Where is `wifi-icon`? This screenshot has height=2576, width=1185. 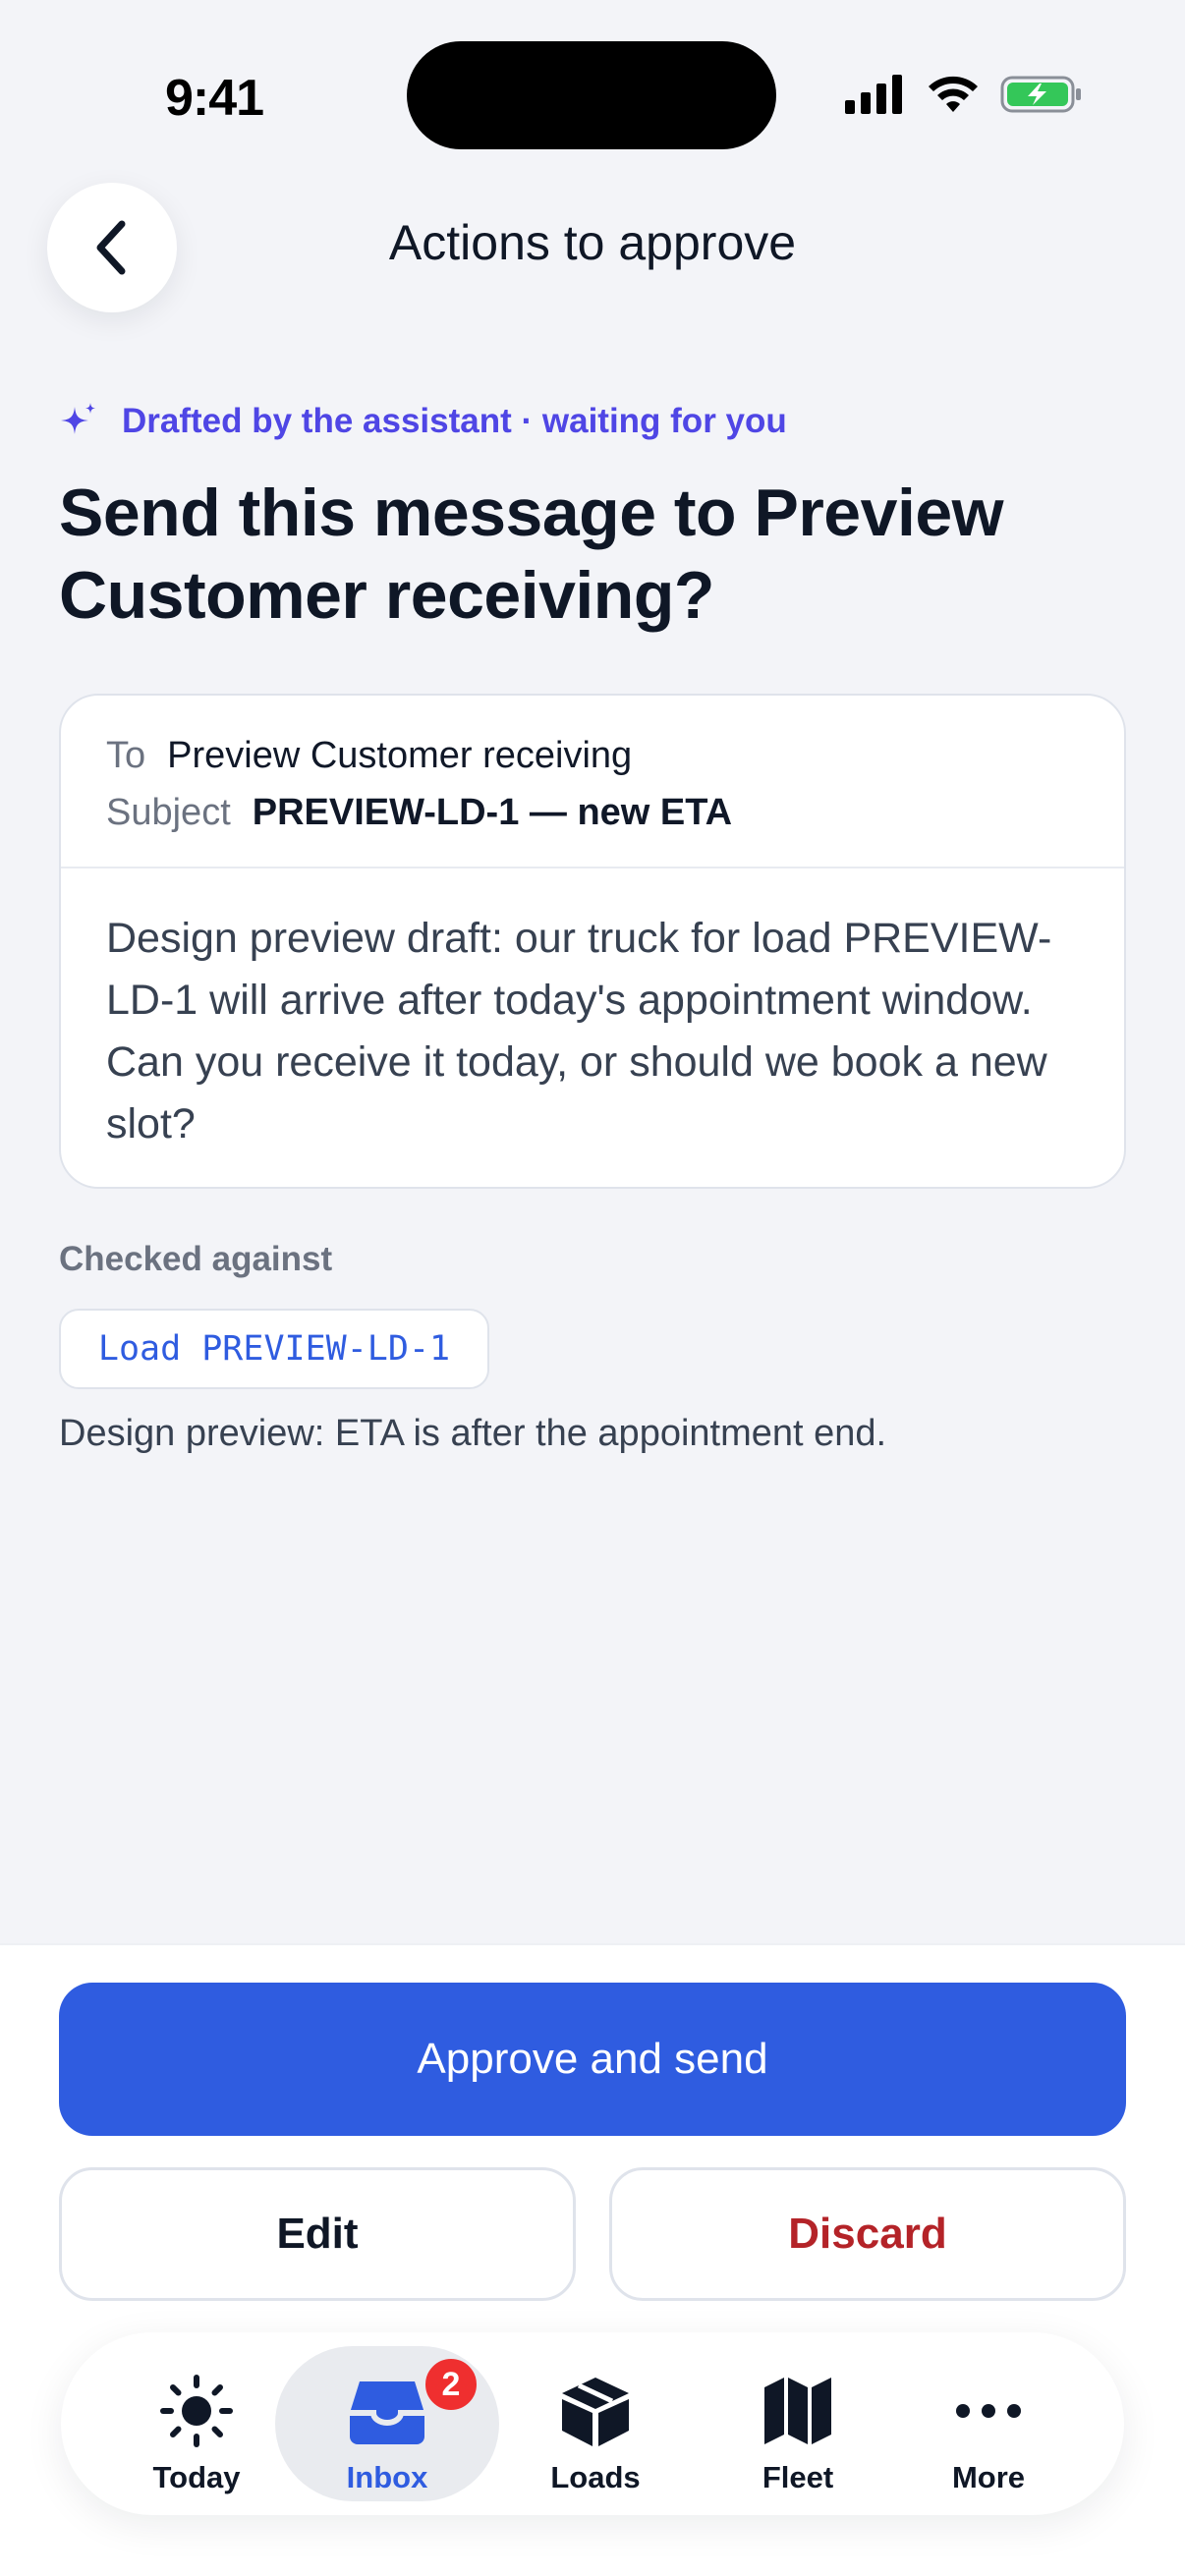
wifi-icon is located at coordinates (954, 94).